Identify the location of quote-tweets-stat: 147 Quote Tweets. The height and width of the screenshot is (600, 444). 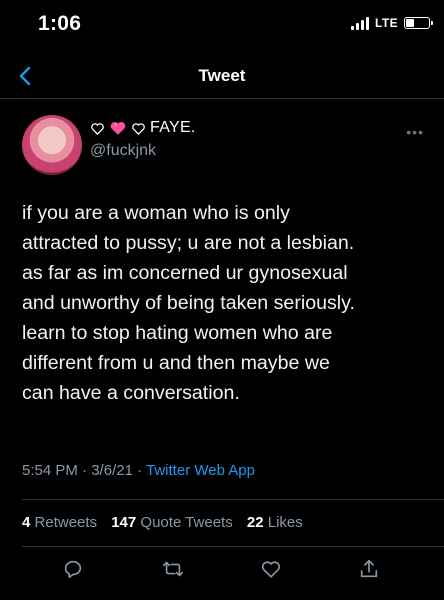
(174, 522).